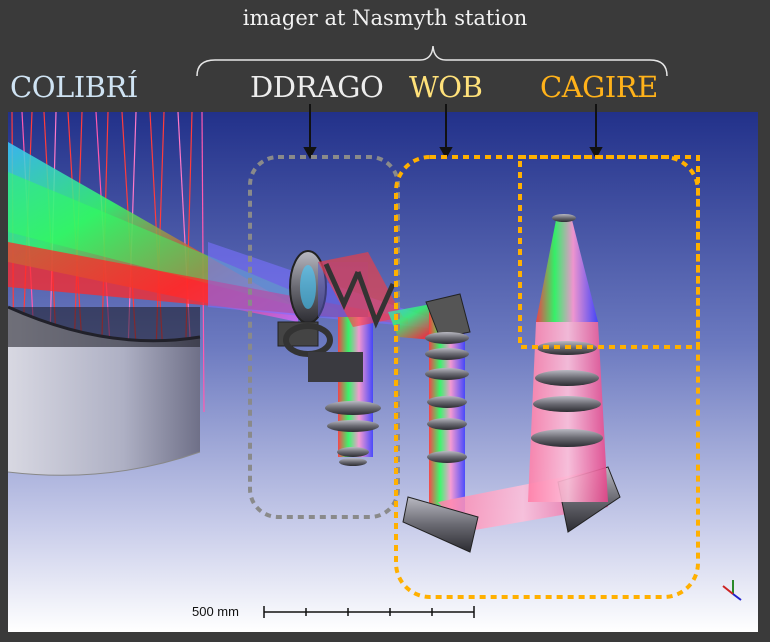 The image size is (770, 642). I want to click on nasmyth-brace, so click(432, 61).